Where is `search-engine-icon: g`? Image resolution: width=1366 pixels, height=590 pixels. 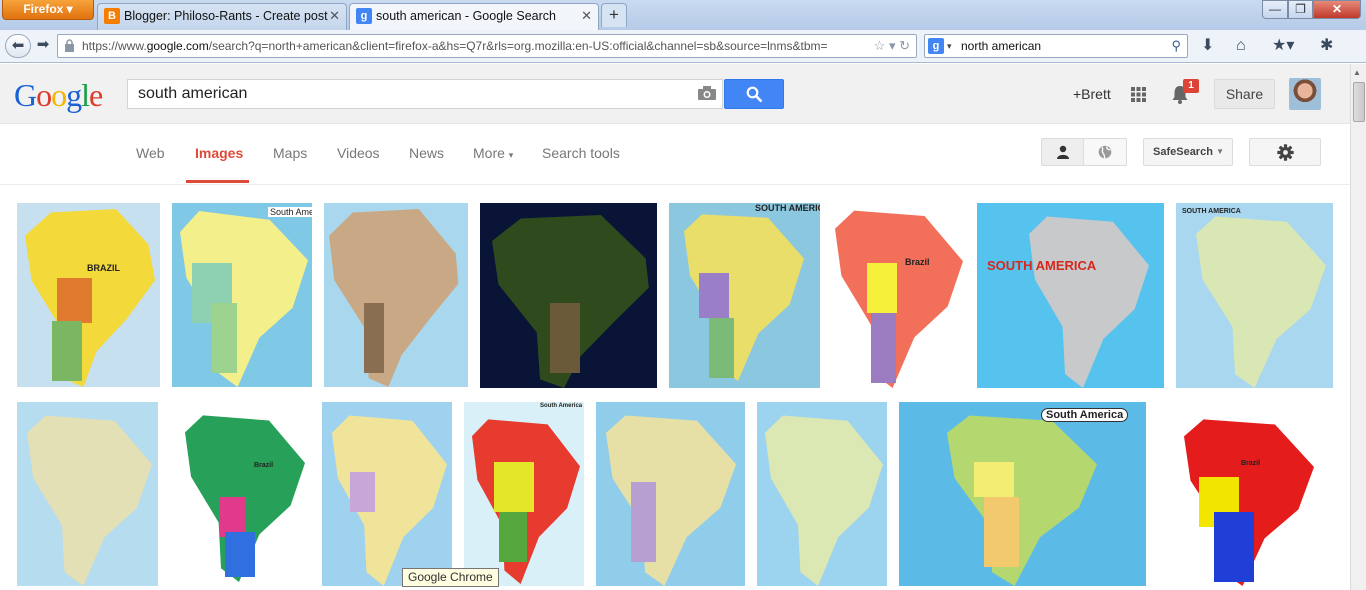
search-engine-icon: g is located at coordinates (936, 46).